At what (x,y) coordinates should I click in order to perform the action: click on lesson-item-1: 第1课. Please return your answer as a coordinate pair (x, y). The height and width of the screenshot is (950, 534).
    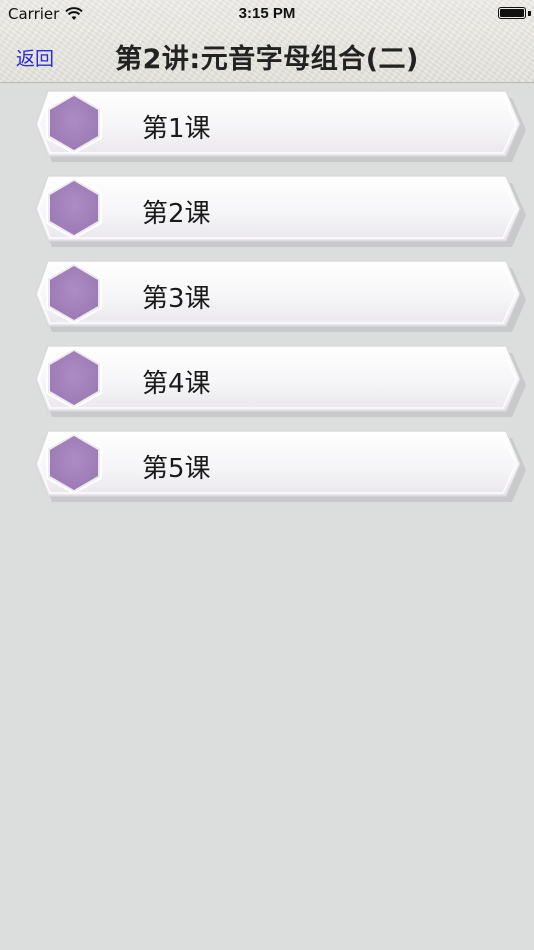
    Looking at the image, I should click on (280, 125).